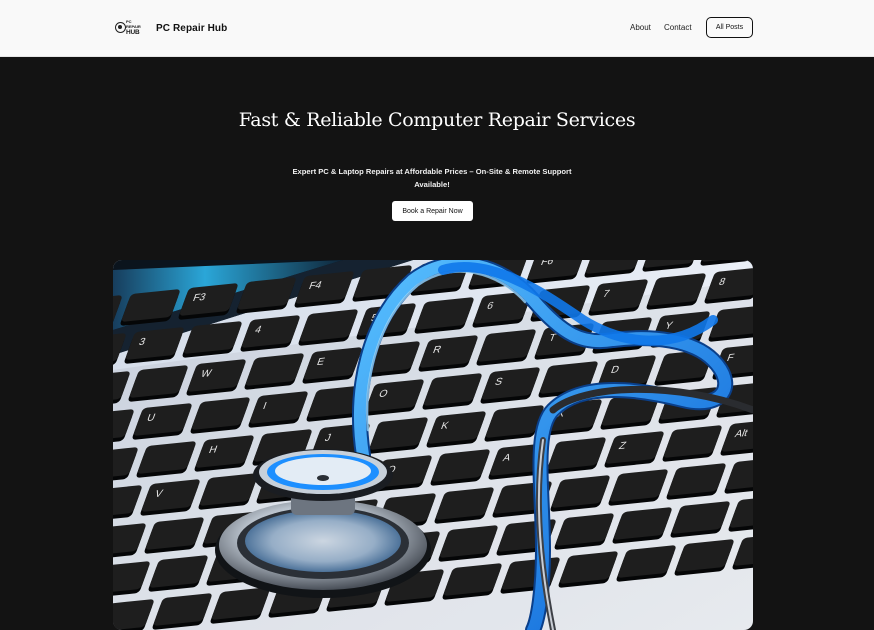  I want to click on logo: PC REPAIR HUB, so click(128, 28).